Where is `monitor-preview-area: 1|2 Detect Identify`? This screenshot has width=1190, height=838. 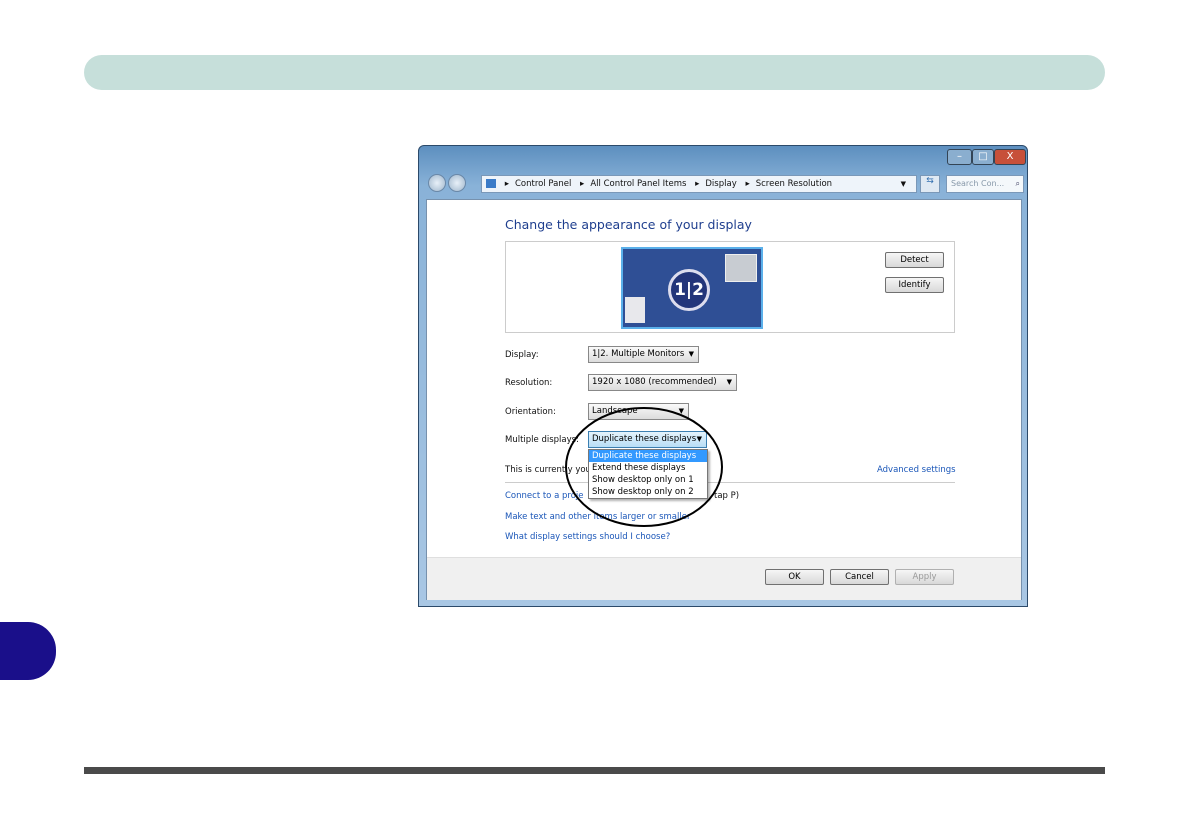 monitor-preview-area: 1|2 Detect Identify is located at coordinates (730, 287).